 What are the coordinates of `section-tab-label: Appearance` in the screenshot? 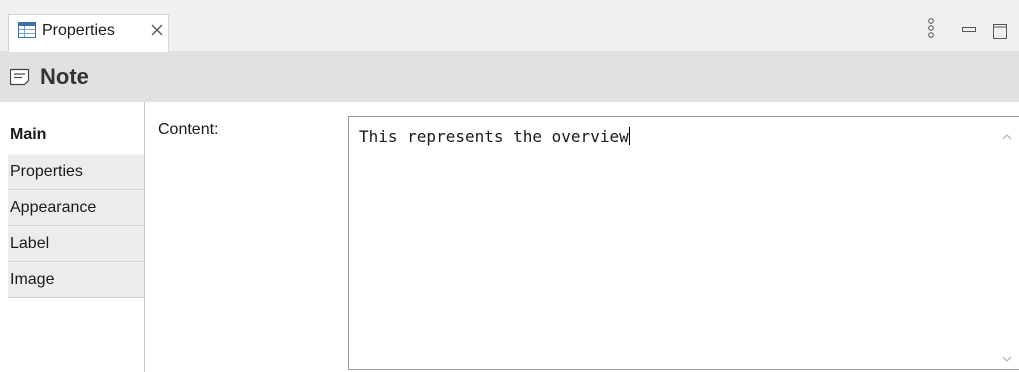 It's located at (53, 207).